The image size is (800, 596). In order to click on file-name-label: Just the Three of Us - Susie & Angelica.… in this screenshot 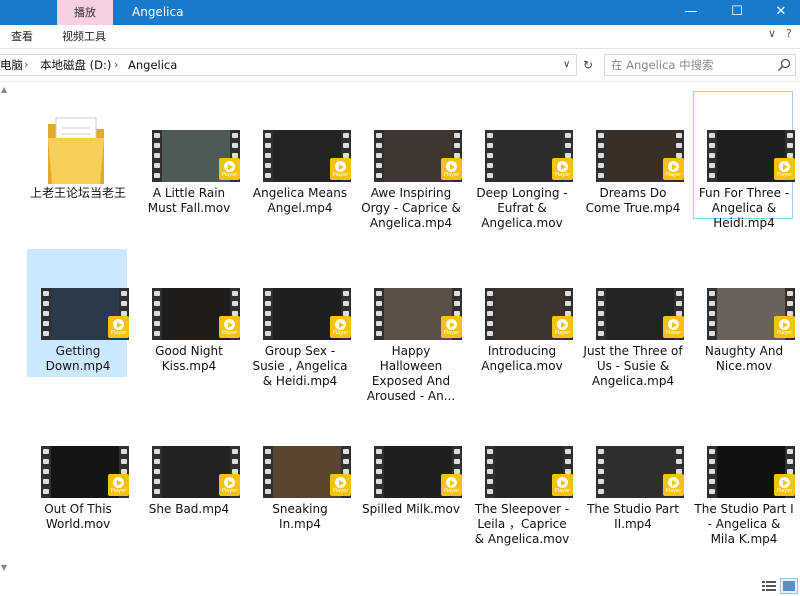, I will do `click(633, 366)`.